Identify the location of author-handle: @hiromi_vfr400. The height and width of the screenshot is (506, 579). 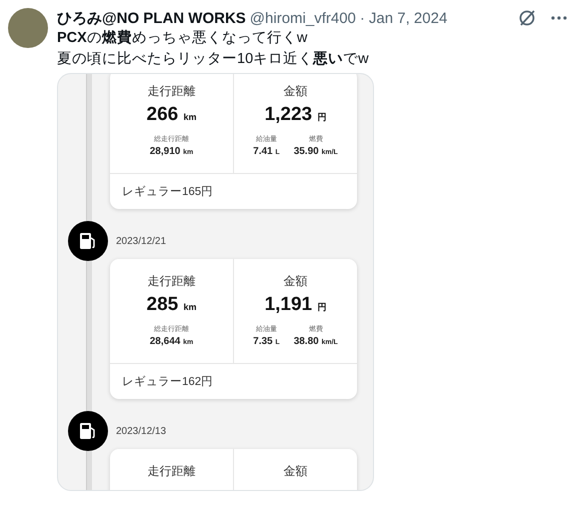
(303, 18).